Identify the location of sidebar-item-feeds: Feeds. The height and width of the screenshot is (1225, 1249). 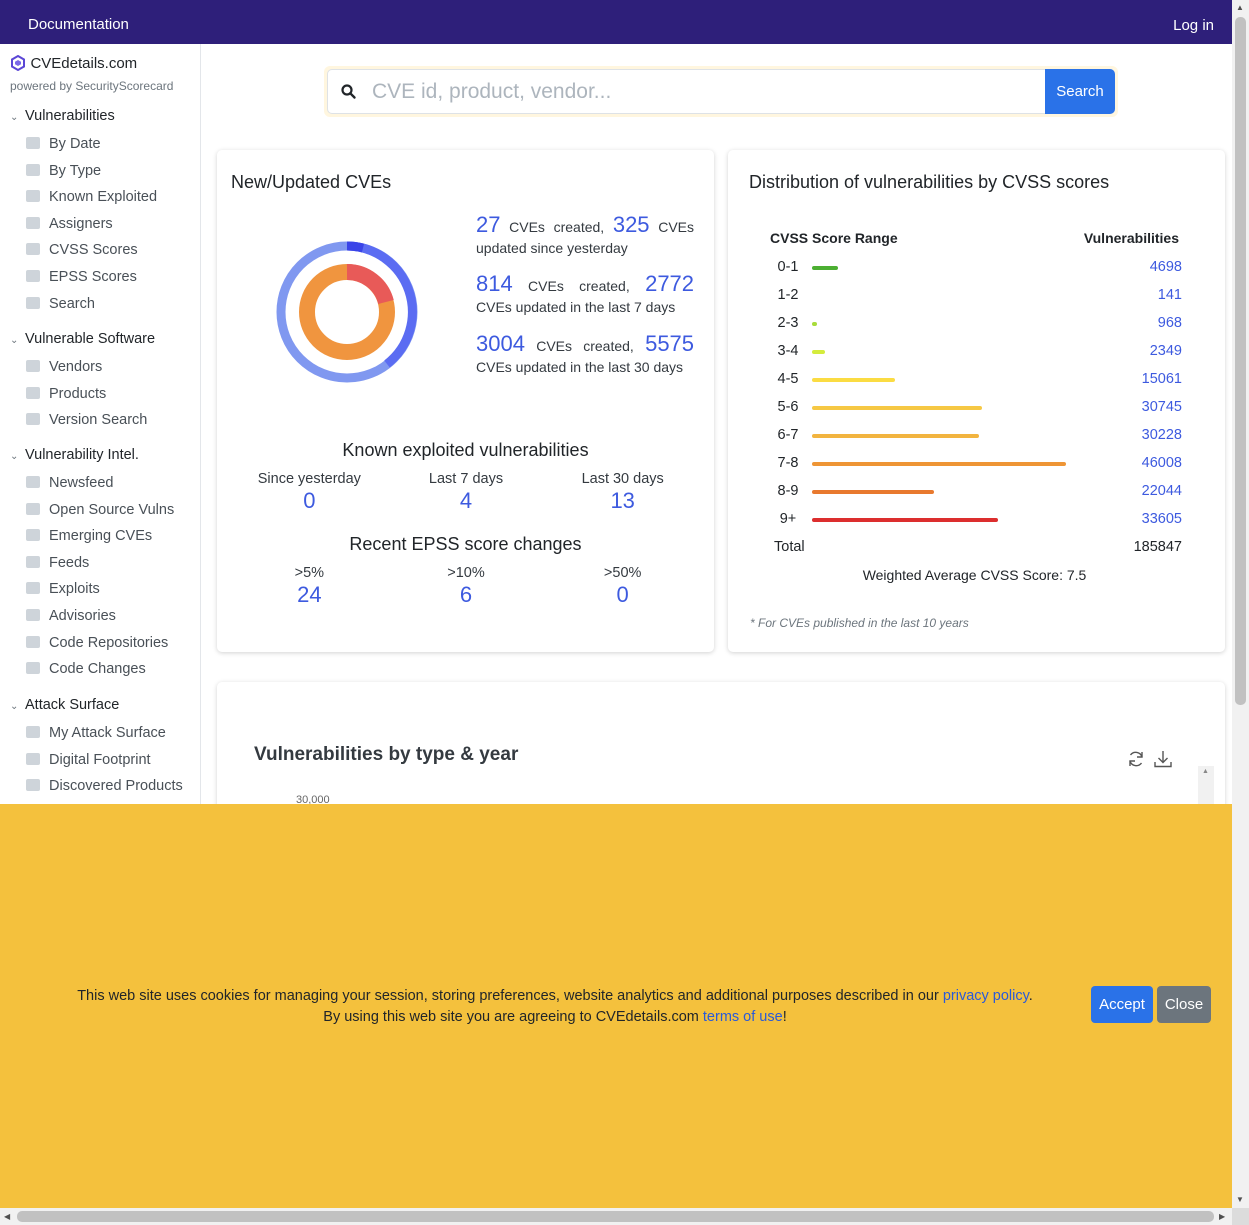
(57, 563).